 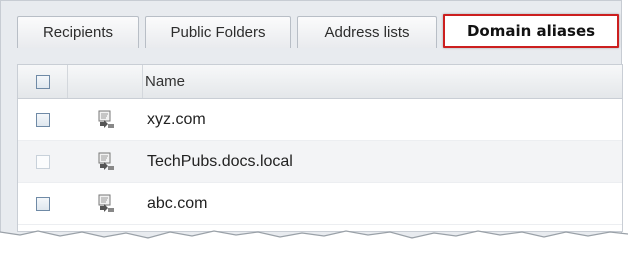 I want to click on row-name: abc.com, so click(x=177, y=203).